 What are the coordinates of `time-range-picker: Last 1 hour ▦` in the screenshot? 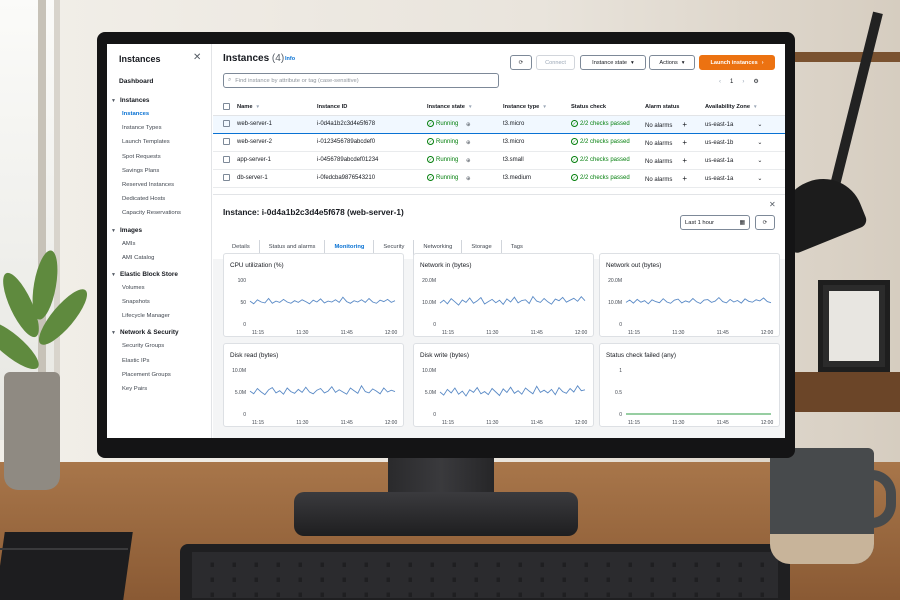 It's located at (715, 222).